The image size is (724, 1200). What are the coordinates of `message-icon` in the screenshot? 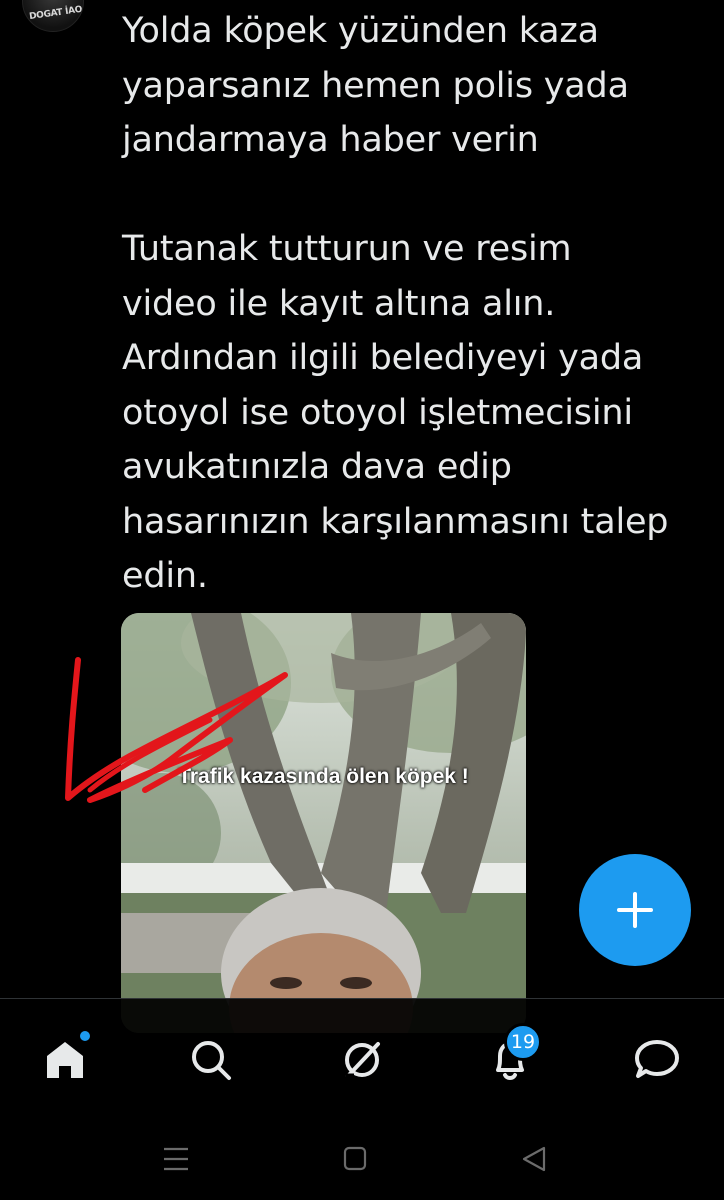 It's located at (657, 1059).